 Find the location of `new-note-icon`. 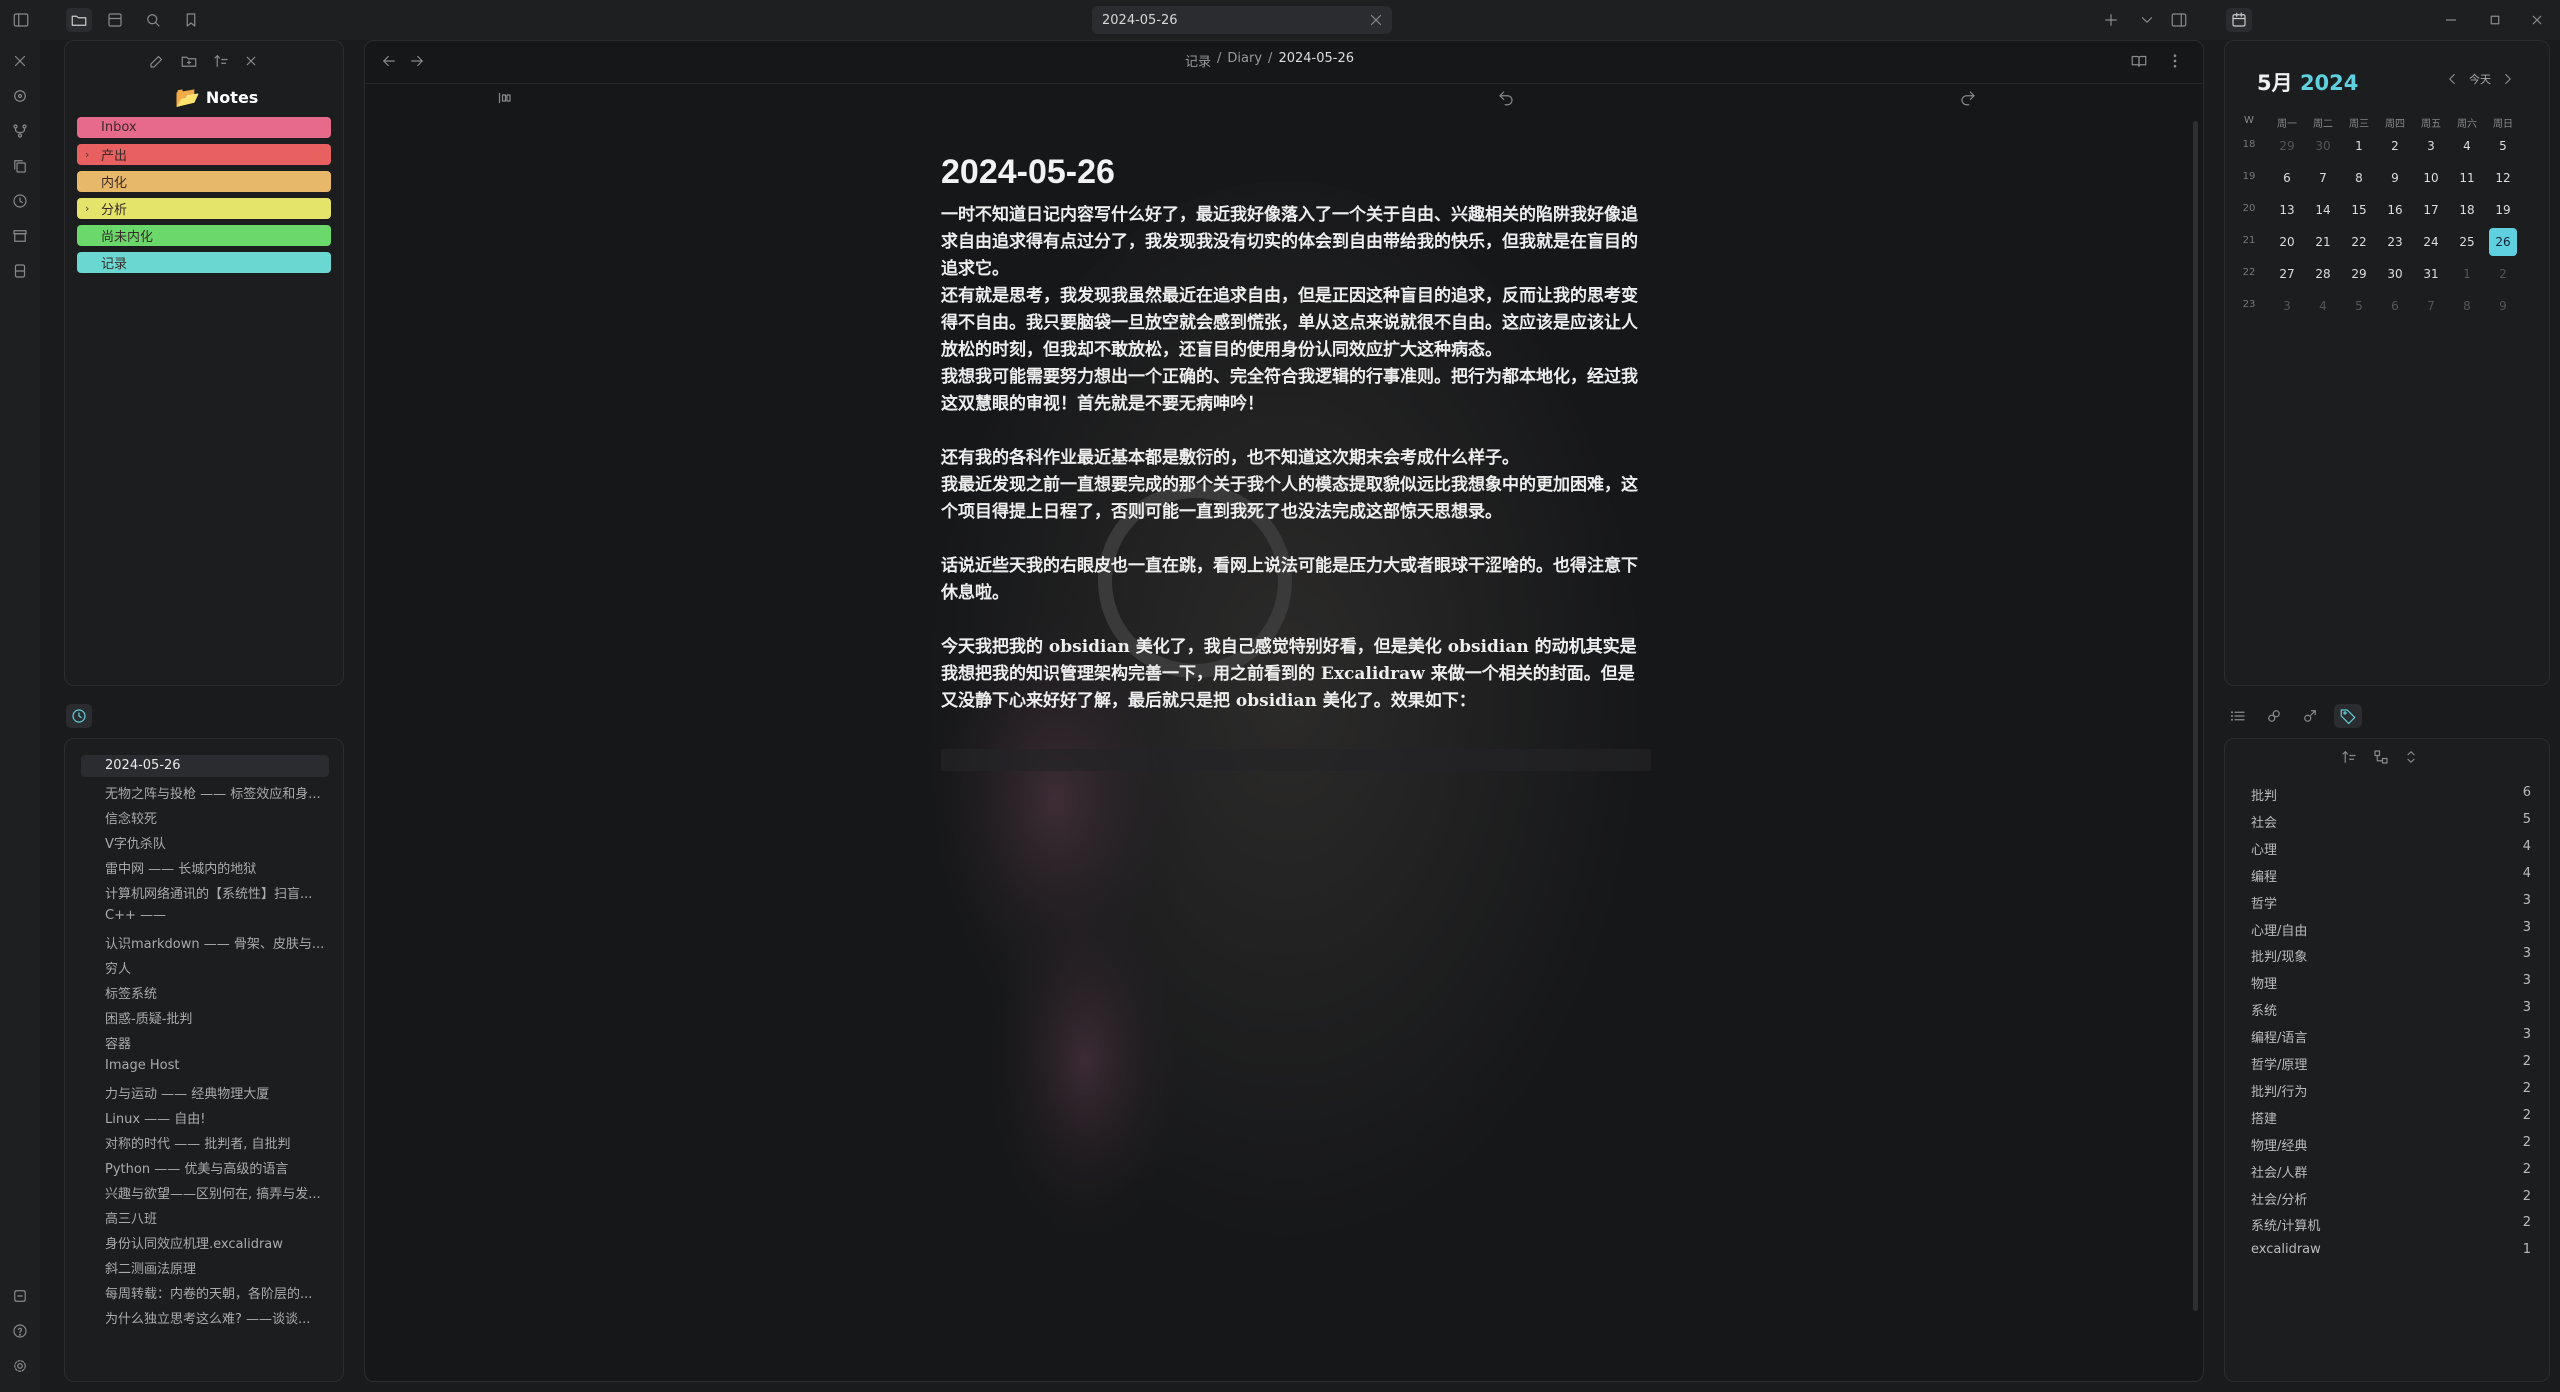

new-note-icon is located at coordinates (157, 61).